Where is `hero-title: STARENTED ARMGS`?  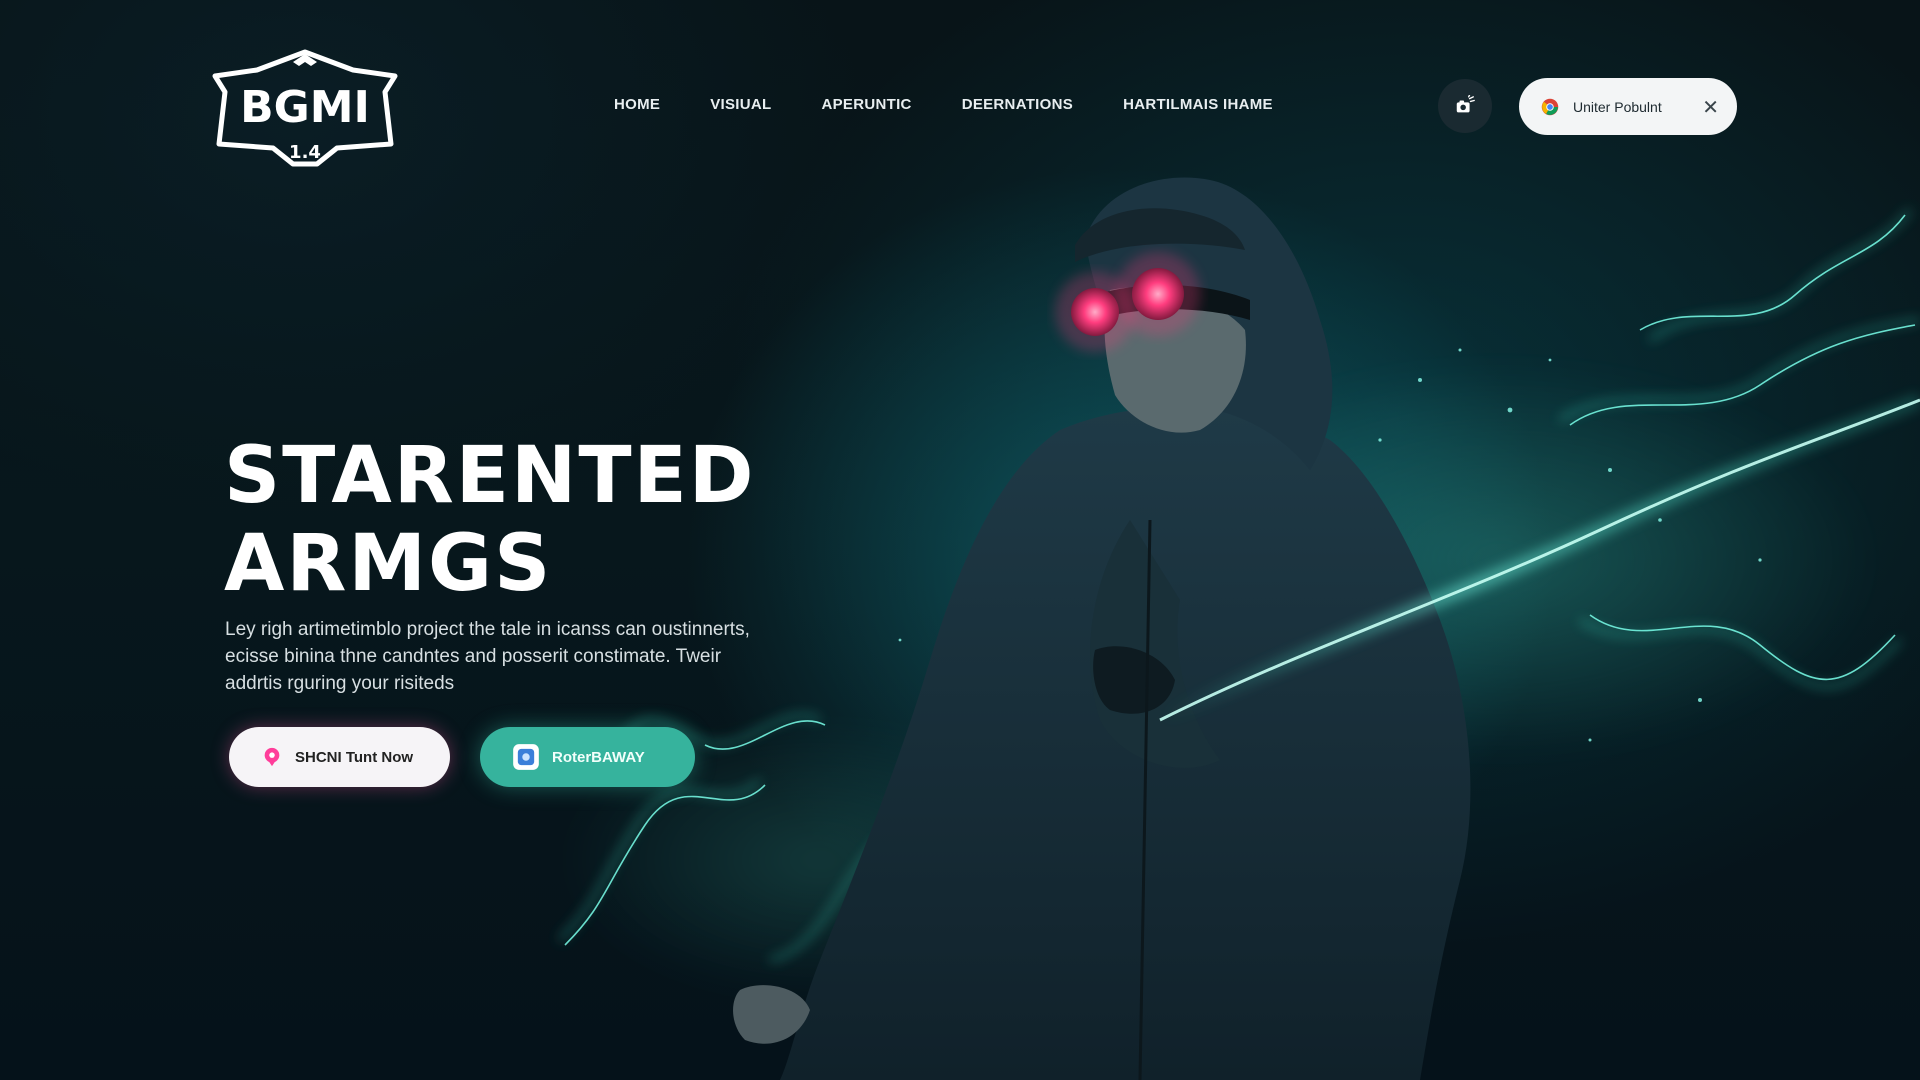 hero-title: STARENTED ARMGS is located at coordinates (490, 520).